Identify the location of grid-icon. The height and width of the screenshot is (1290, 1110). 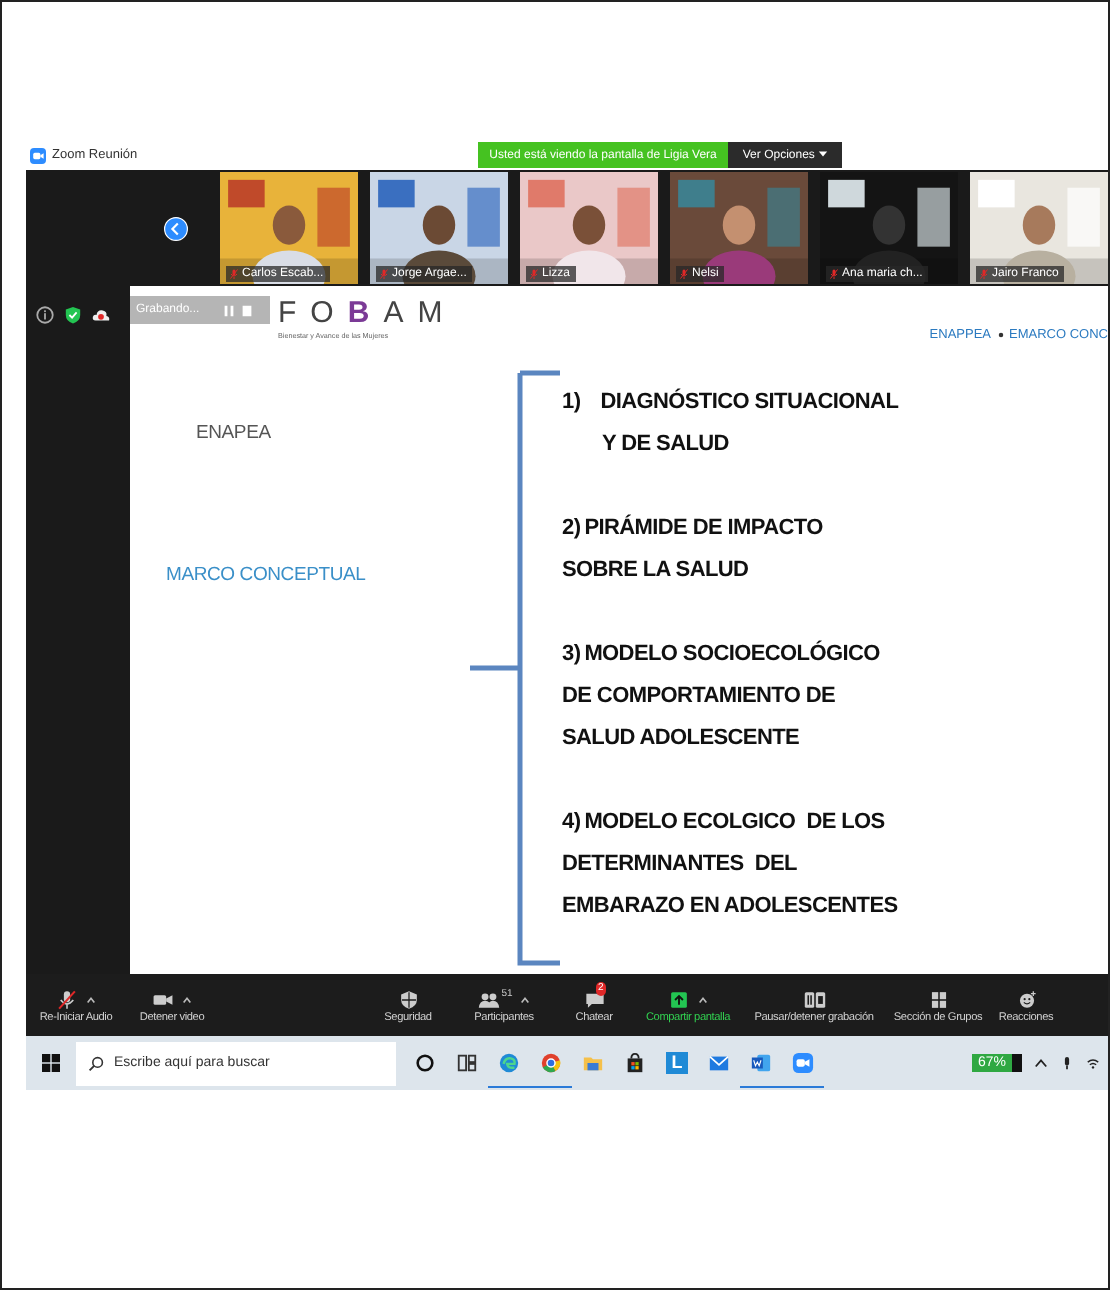
(938, 999).